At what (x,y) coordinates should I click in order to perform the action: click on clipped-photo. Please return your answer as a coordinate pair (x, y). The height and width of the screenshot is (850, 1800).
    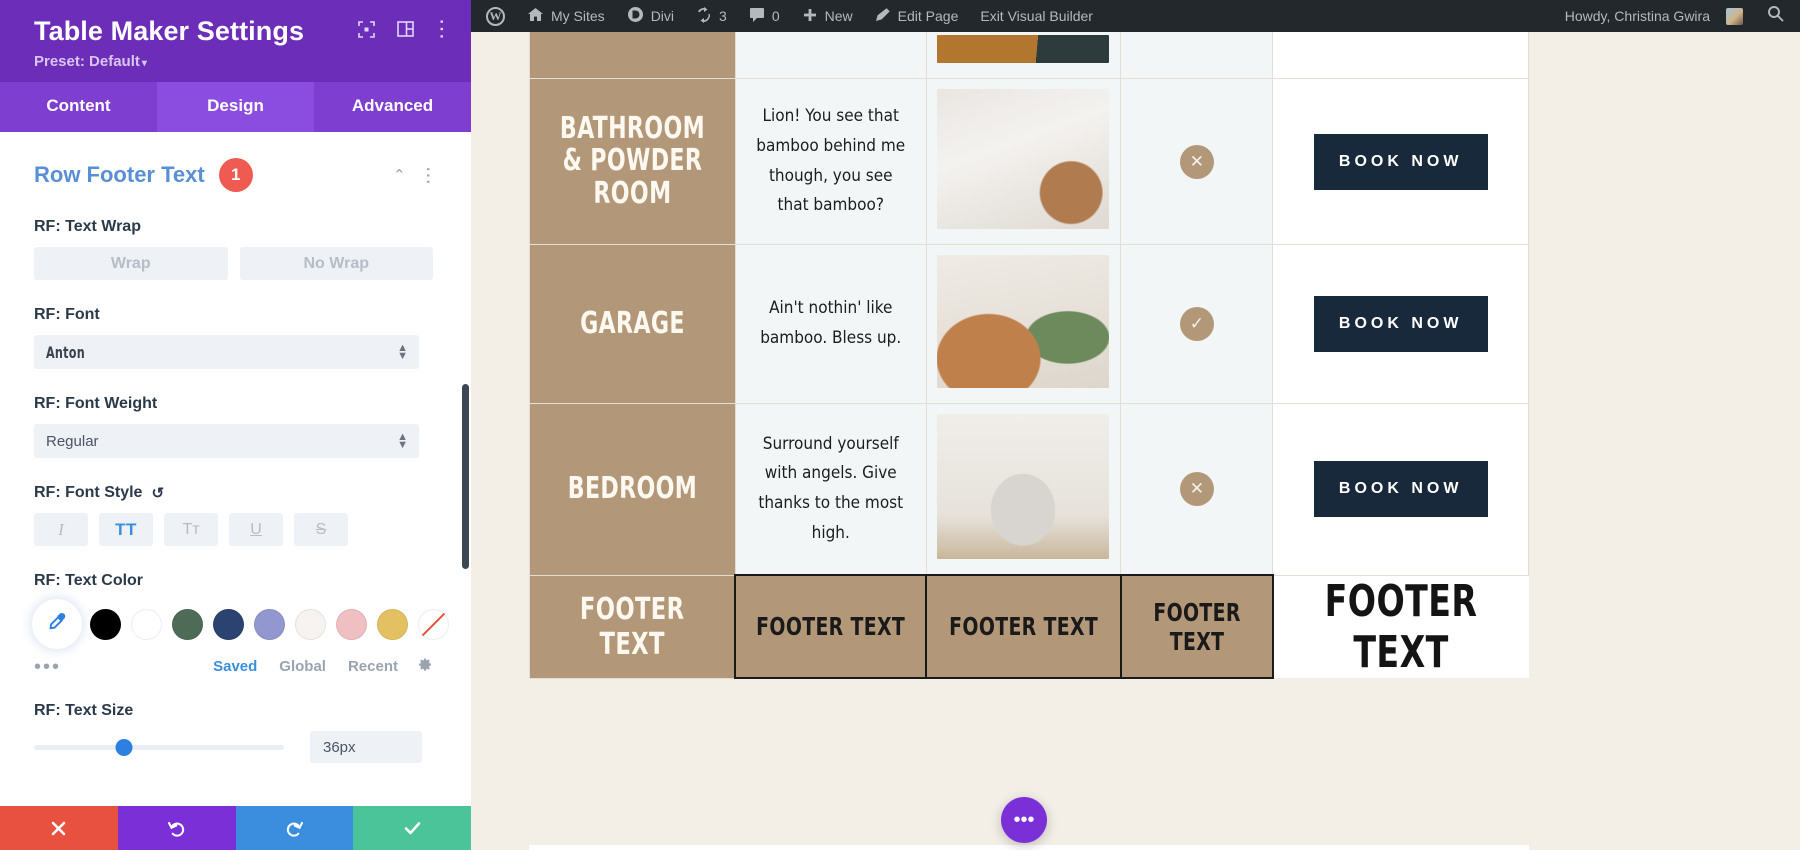
    Looking at the image, I should click on (1023, 49).